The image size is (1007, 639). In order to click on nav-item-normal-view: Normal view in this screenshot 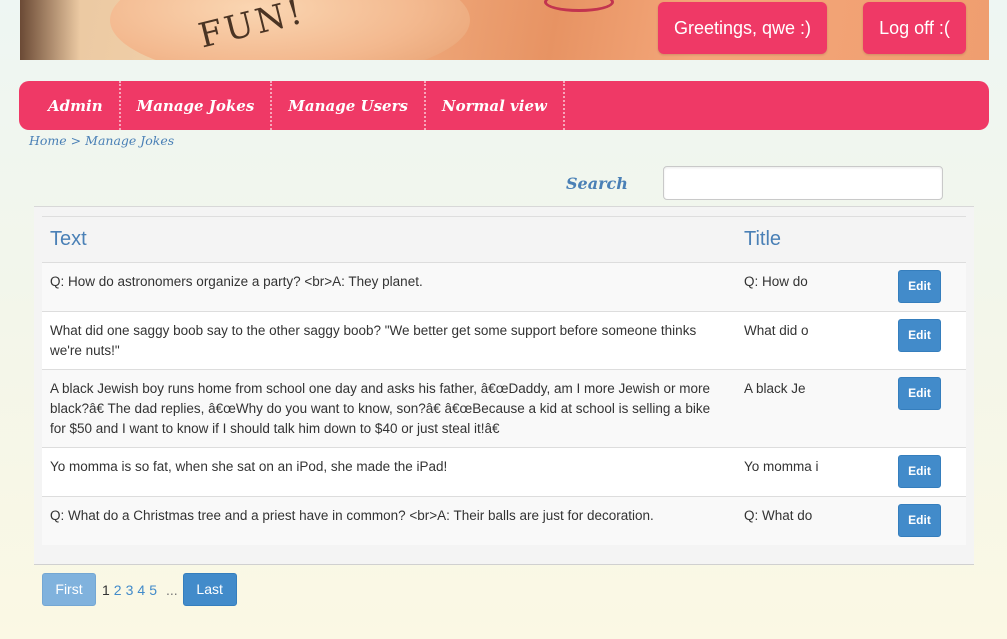, I will do `click(495, 105)`.